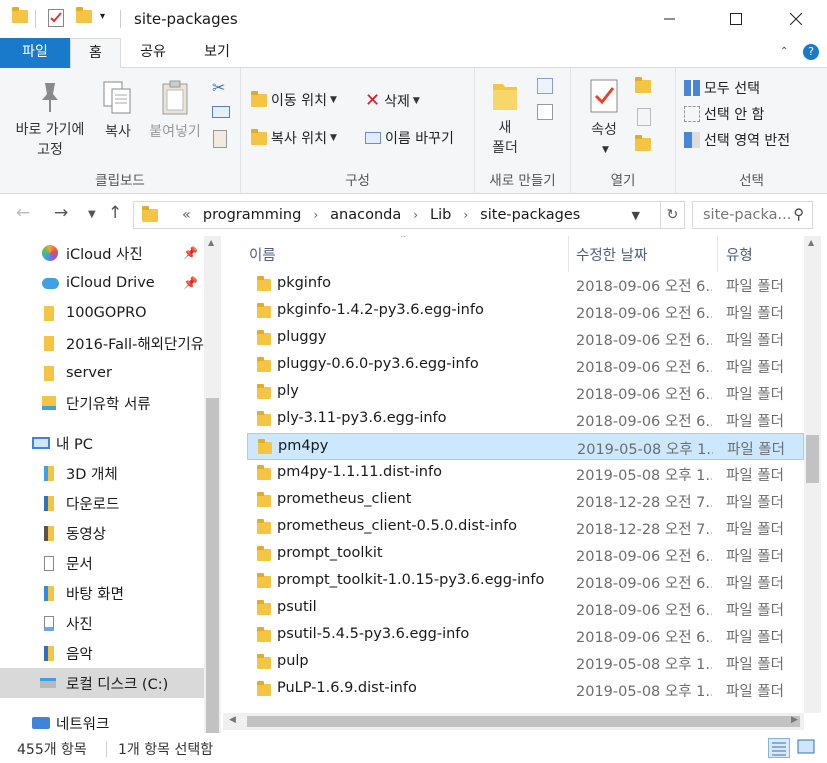  Describe the element at coordinates (232, 720) in the screenshot. I see `scroll-left-icon: ◀` at that location.